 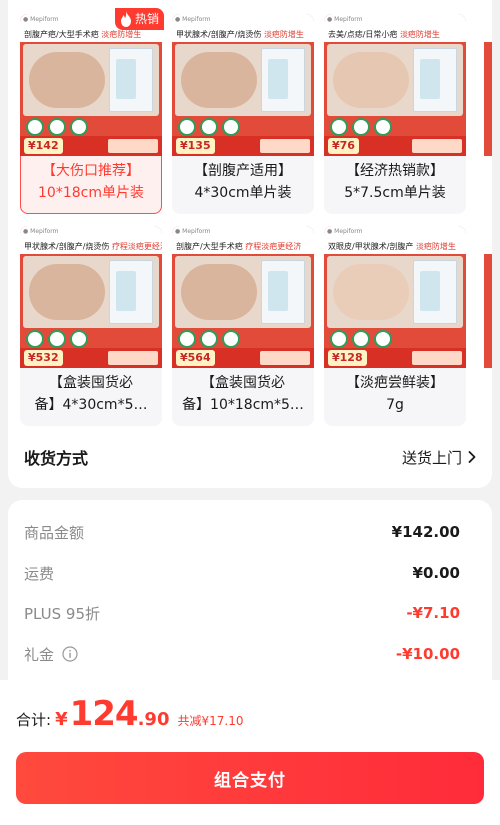 I want to click on flame-icon, so click(x=125, y=19).